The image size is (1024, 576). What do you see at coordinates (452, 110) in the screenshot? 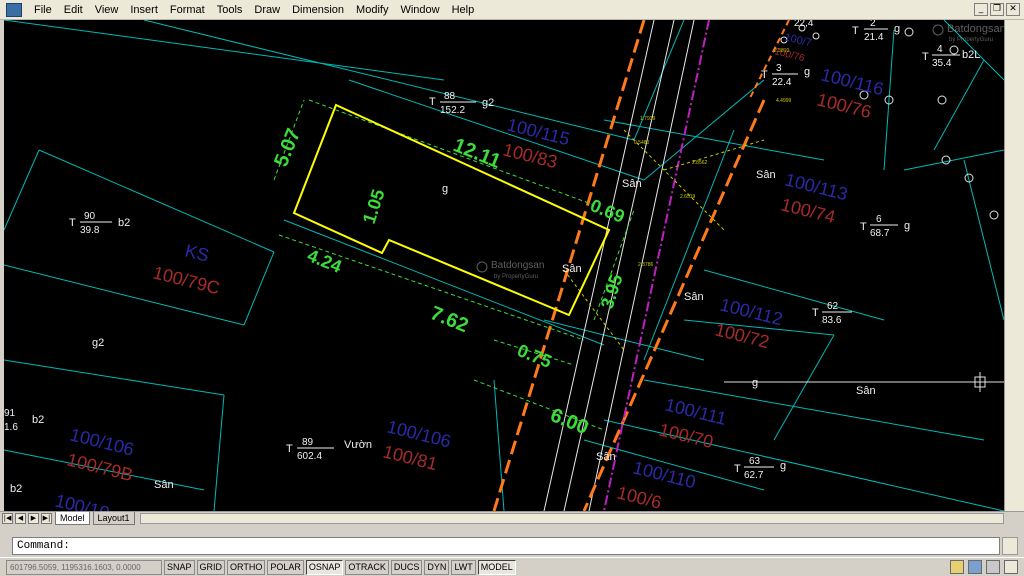
I see `svg-text: 152.2` at bounding box center [452, 110].